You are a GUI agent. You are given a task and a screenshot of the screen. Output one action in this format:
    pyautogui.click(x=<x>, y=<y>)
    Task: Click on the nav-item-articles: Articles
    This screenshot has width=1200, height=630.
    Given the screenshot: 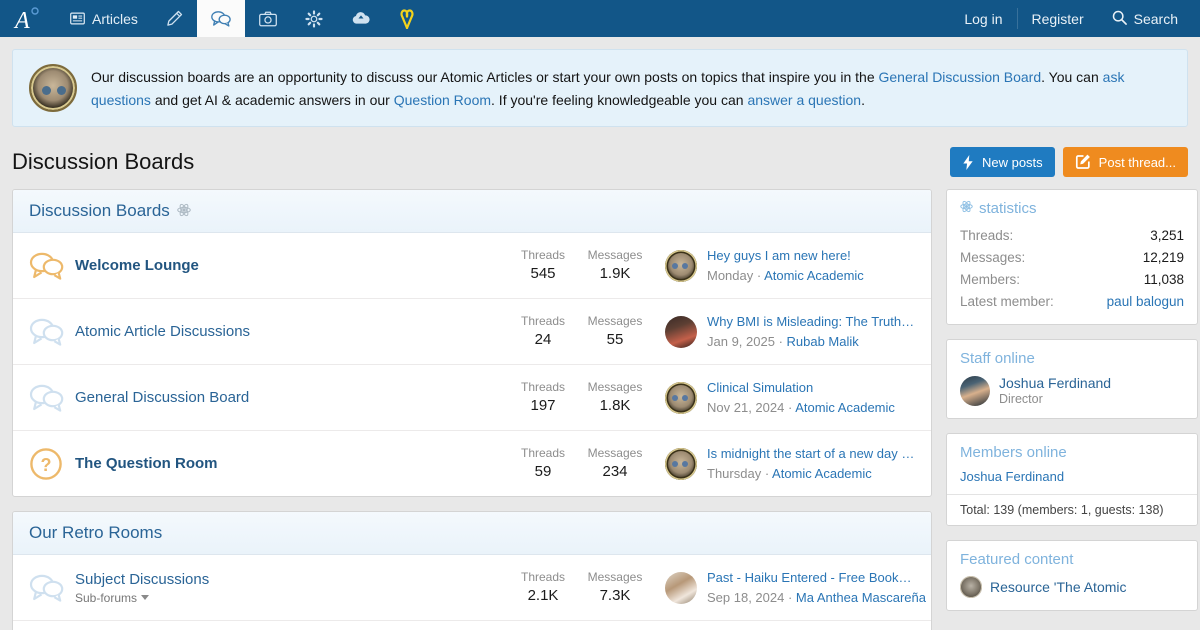 What is the action you would take?
    pyautogui.click(x=104, y=18)
    